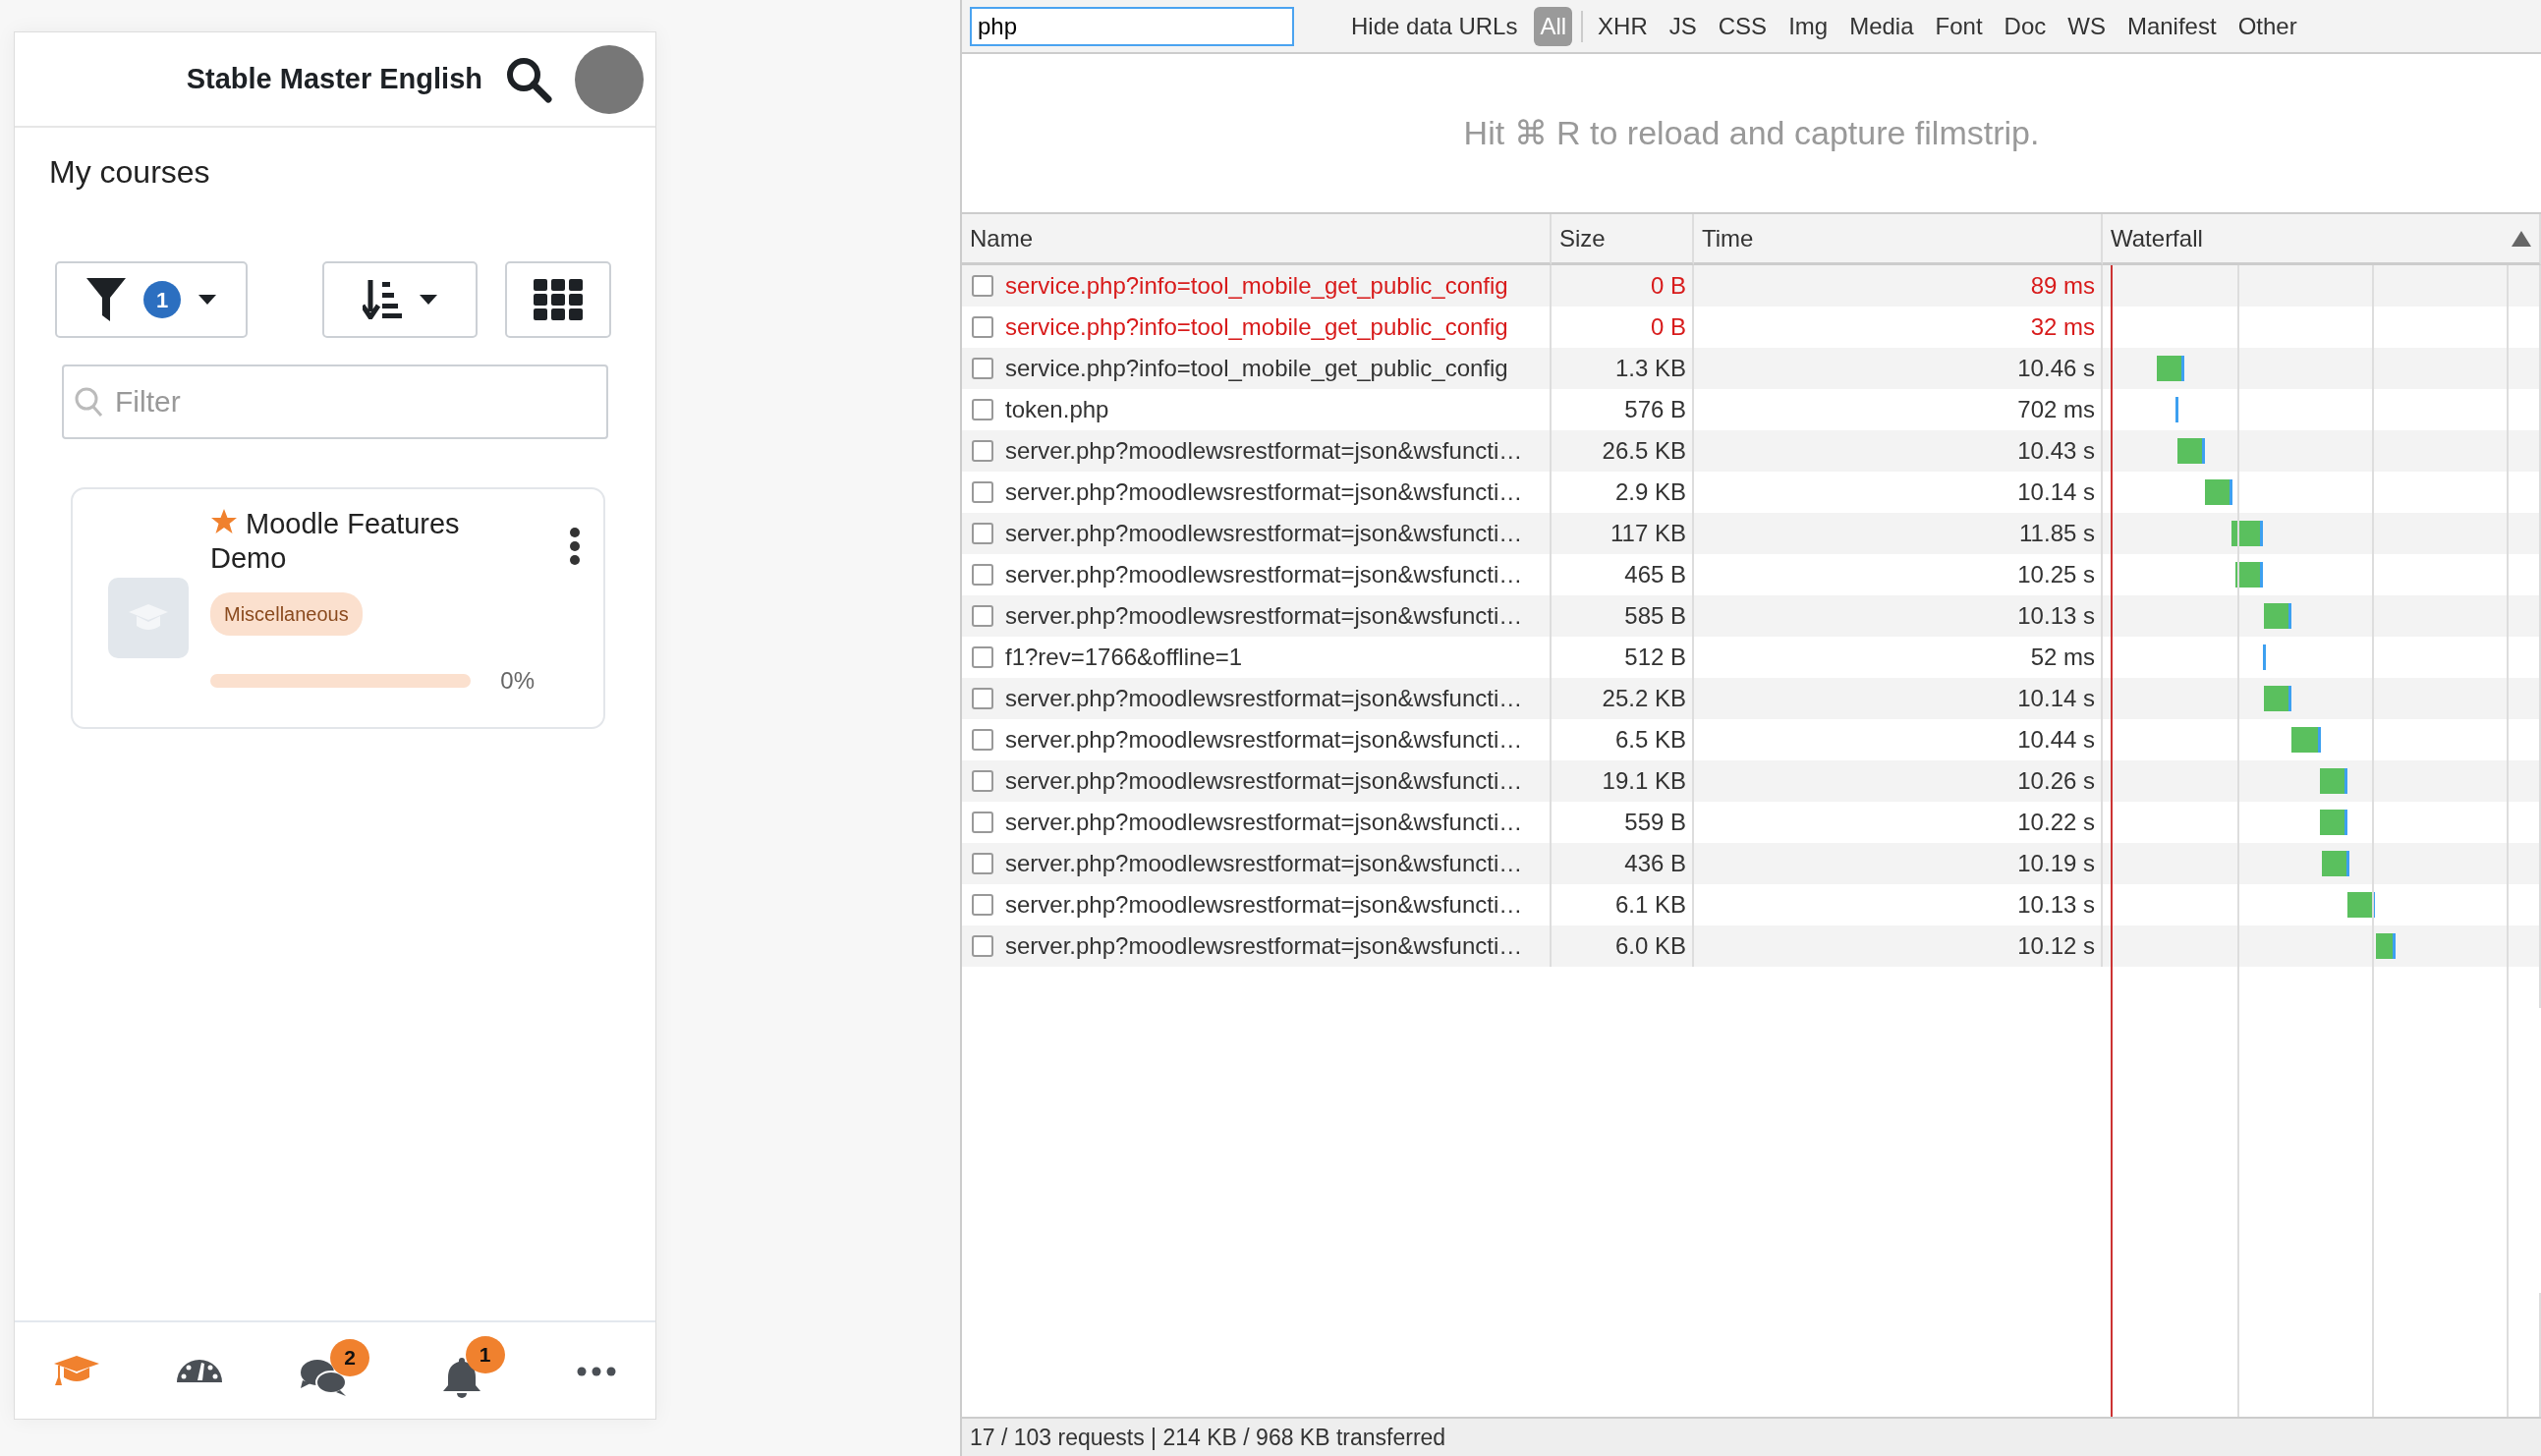 The width and height of the screenshot is (2541, 1456). What do you see at coordinates (1959, 26) in the screenshot?
I see `type-filter-button: Font` at bounding box center [1959, 26].